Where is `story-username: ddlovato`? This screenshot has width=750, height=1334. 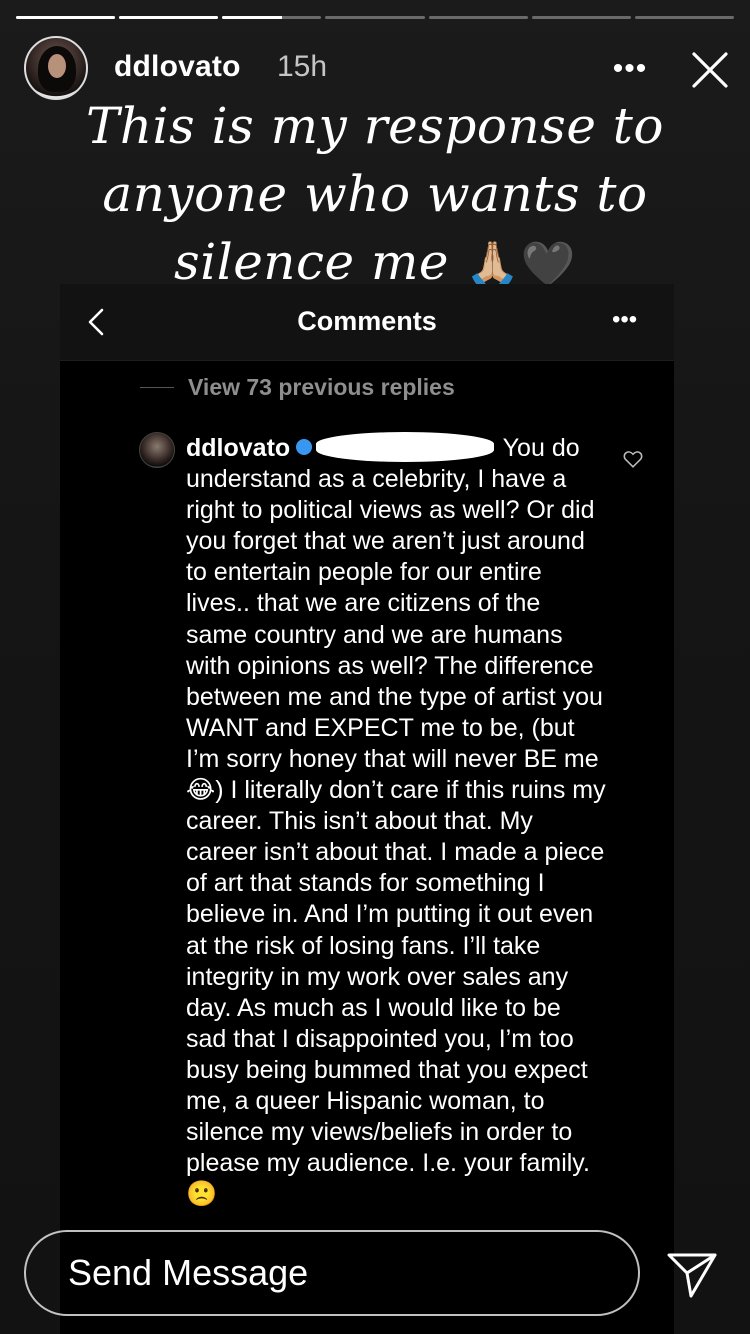 story-username: ddlovato is located at coordinates (177, 67).